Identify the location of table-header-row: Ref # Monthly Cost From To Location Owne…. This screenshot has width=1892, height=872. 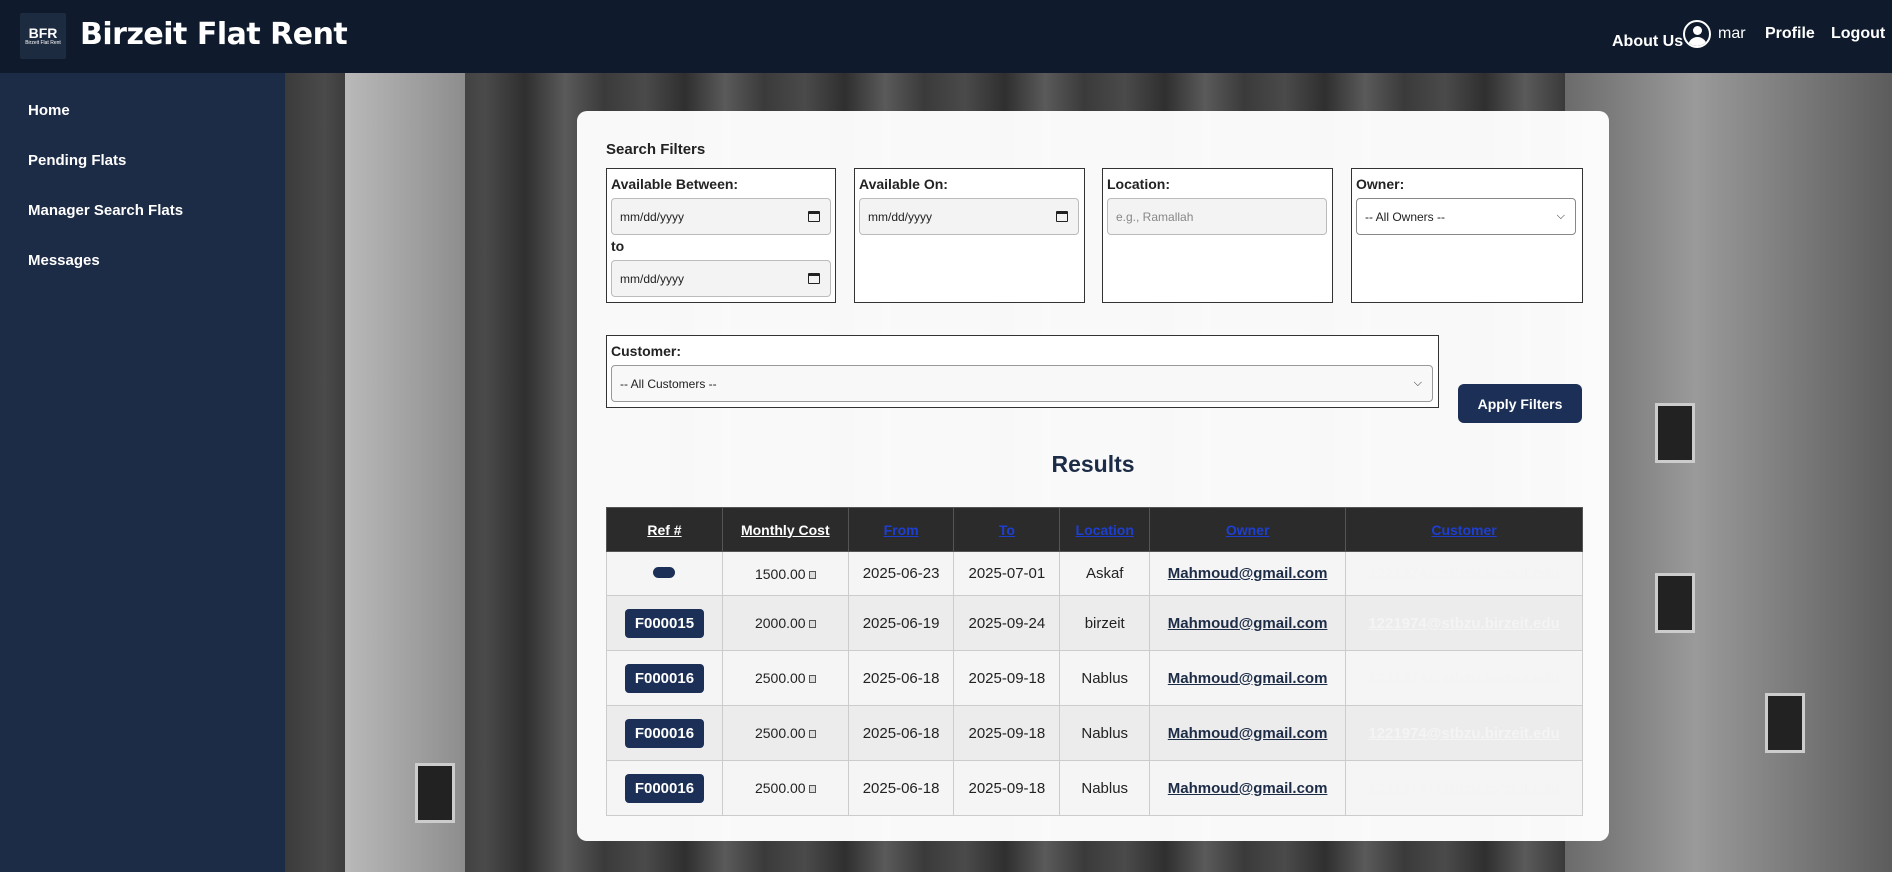
(1094, 529).